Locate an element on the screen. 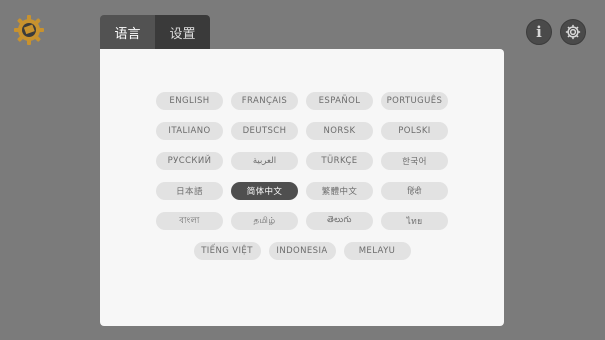 This screenshot has height=340, width=605. language-option-selected: 简体中文 is located at coordinates (264, 191).